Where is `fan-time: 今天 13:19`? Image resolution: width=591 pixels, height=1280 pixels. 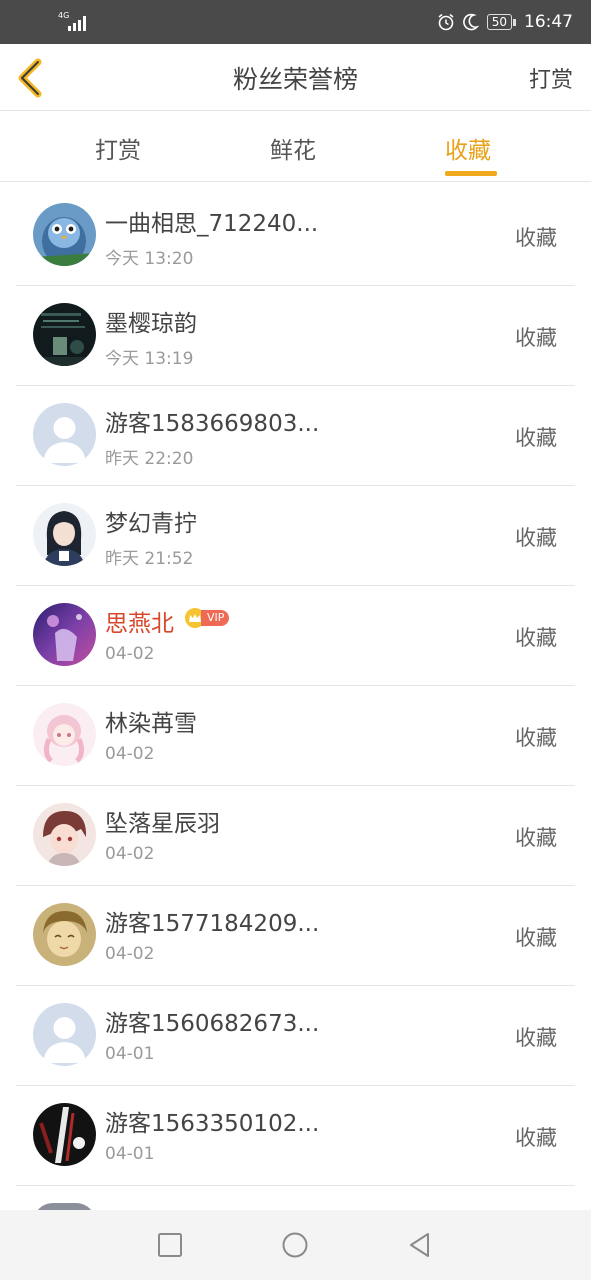
fan-time: 今天 13:19 is located at coordinates (149, 359).